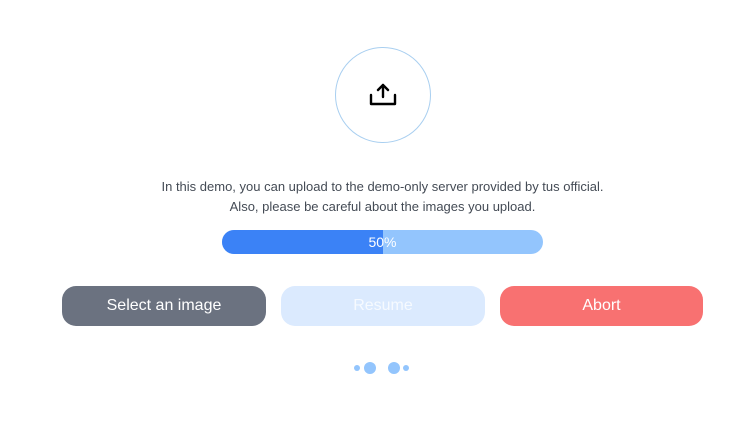  I want to click on progress-label: 50%, so click(382, 242).